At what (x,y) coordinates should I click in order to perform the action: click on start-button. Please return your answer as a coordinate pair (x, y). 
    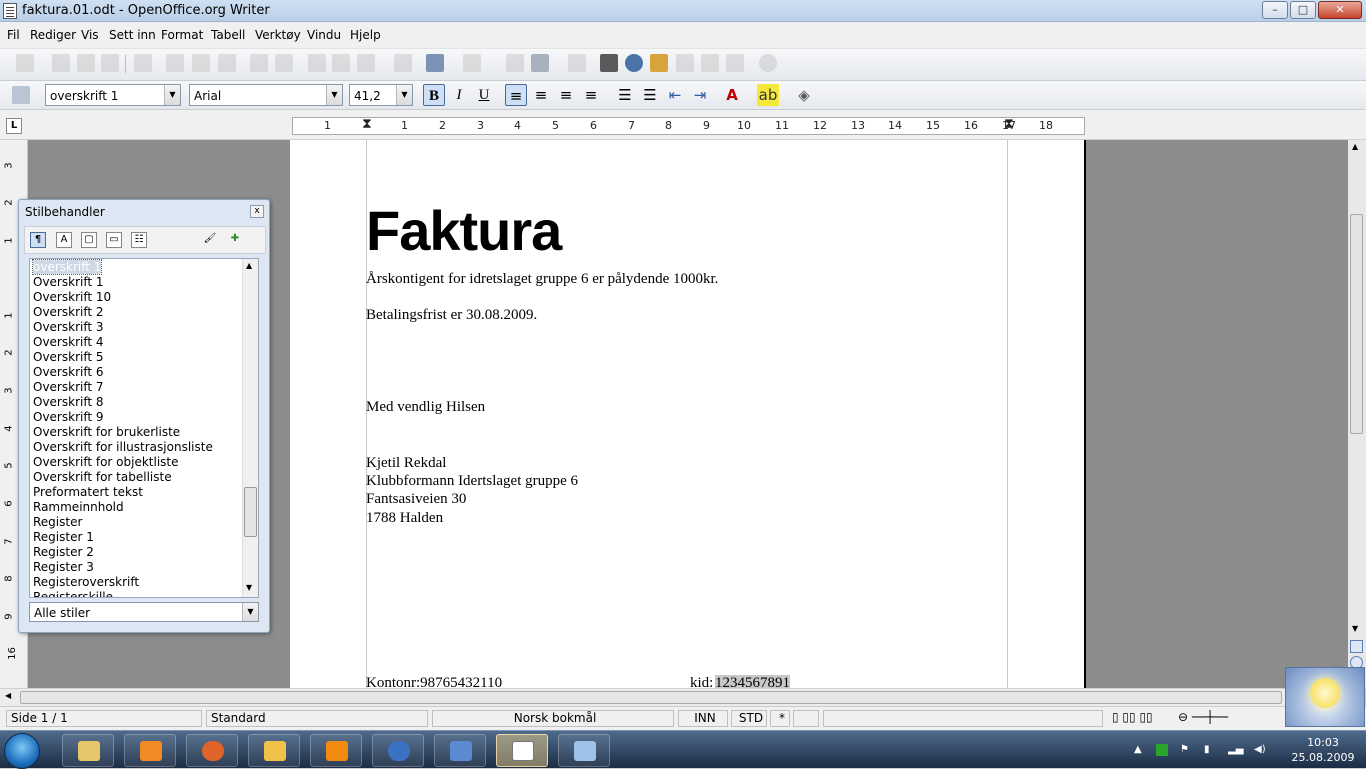
    Looking at the image, I should click on (22, 751).